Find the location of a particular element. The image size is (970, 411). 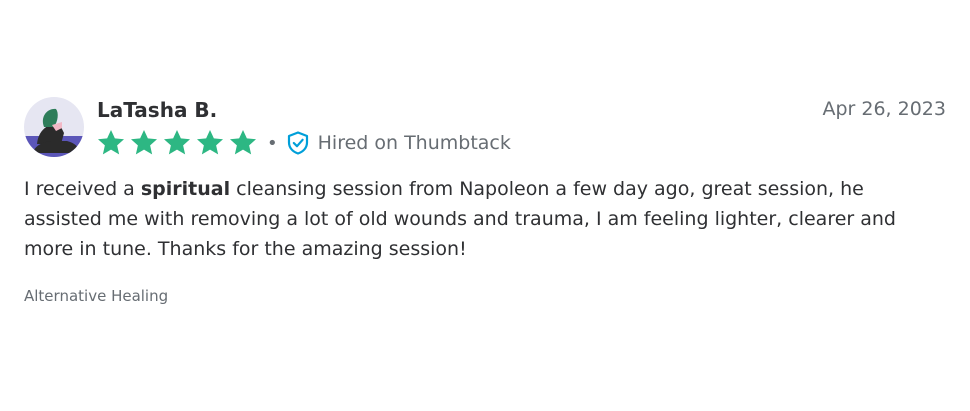

hired-on-thumbtack-label: Hired on Thumbtack is located at coordinates (414, 143).